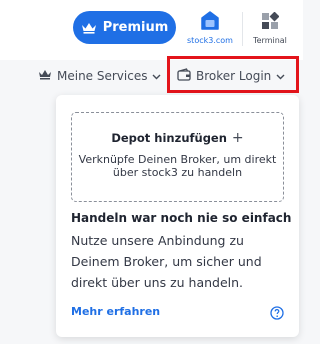 This screenshot has height=344, width=320. What do you see at coordinates (181, 218) in the screenshot?
I see `promo-heading: Handeln war noch nie so einfach` at bounding box center [181, 218].